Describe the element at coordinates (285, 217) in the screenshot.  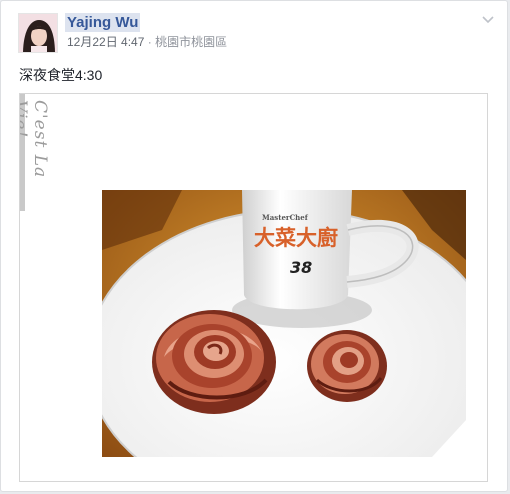
I see `mug-brand-text: MasterChef` at that location.